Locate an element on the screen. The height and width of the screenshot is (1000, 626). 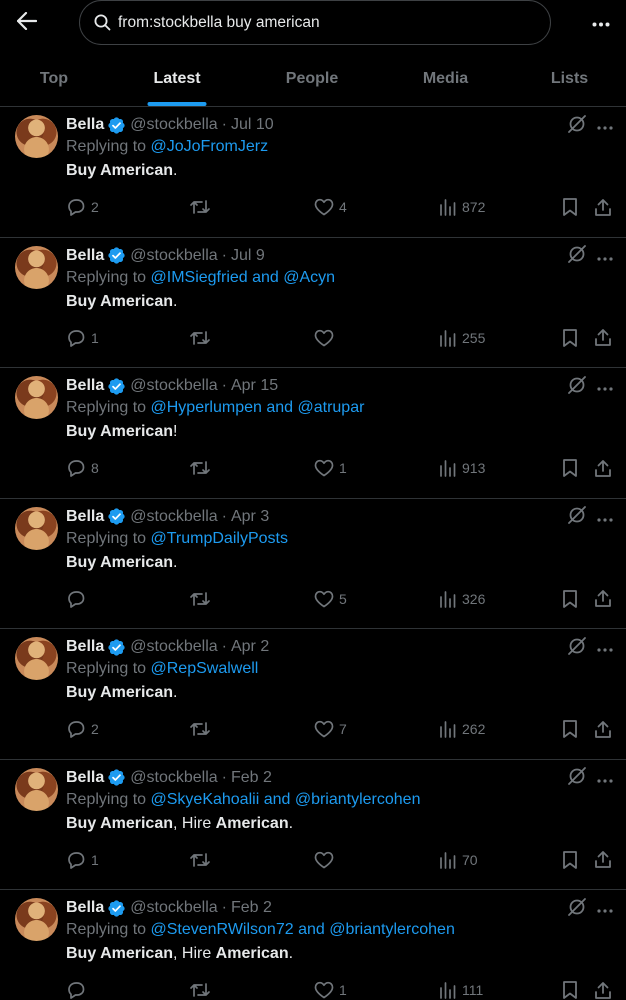
views-button: 70 is located at coordinates (458, 860).